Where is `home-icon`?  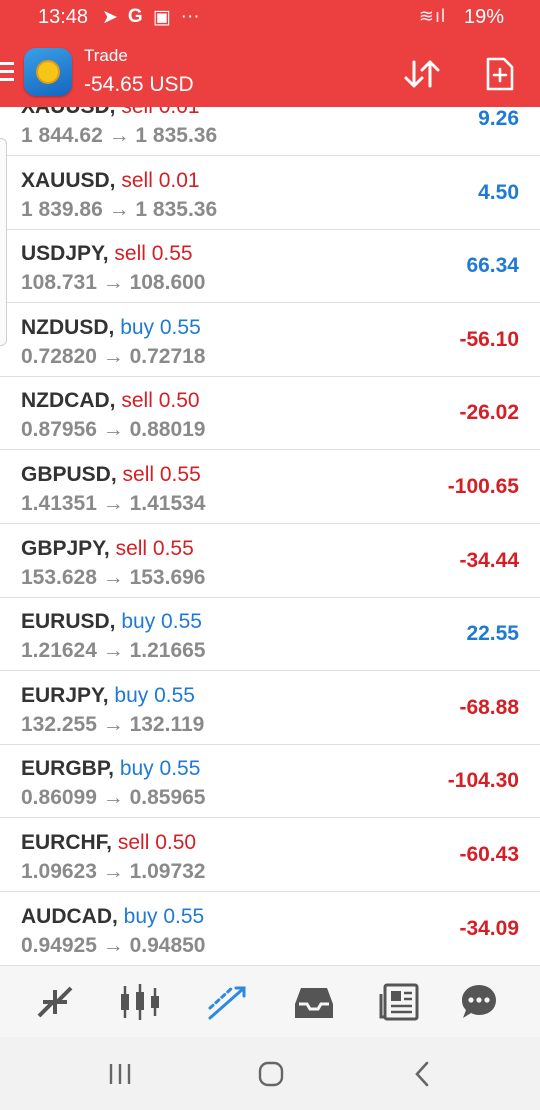 home-icon is located at coordinates (271, 1074).